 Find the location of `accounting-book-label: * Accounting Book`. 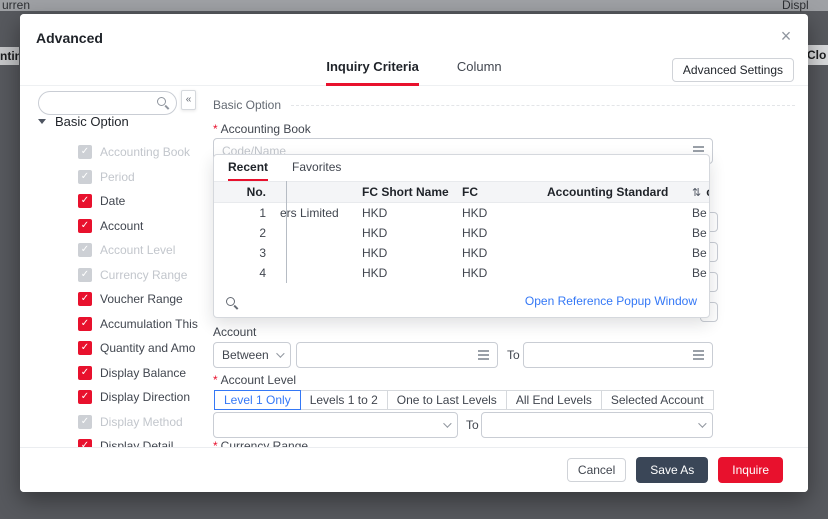

accounting-book-label: * Accounting Book is located at coordinates (262, 129).